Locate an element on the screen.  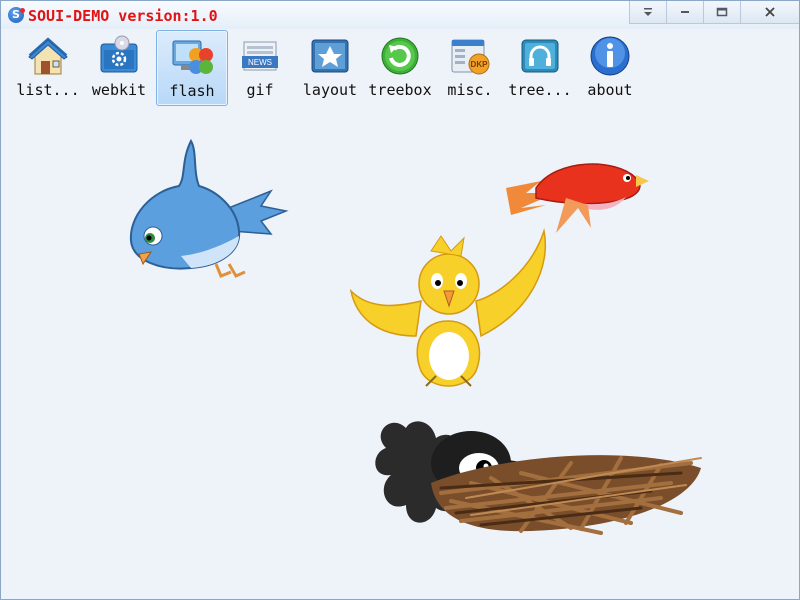
app-logo-icon: S is located at coordinates (16, 15).